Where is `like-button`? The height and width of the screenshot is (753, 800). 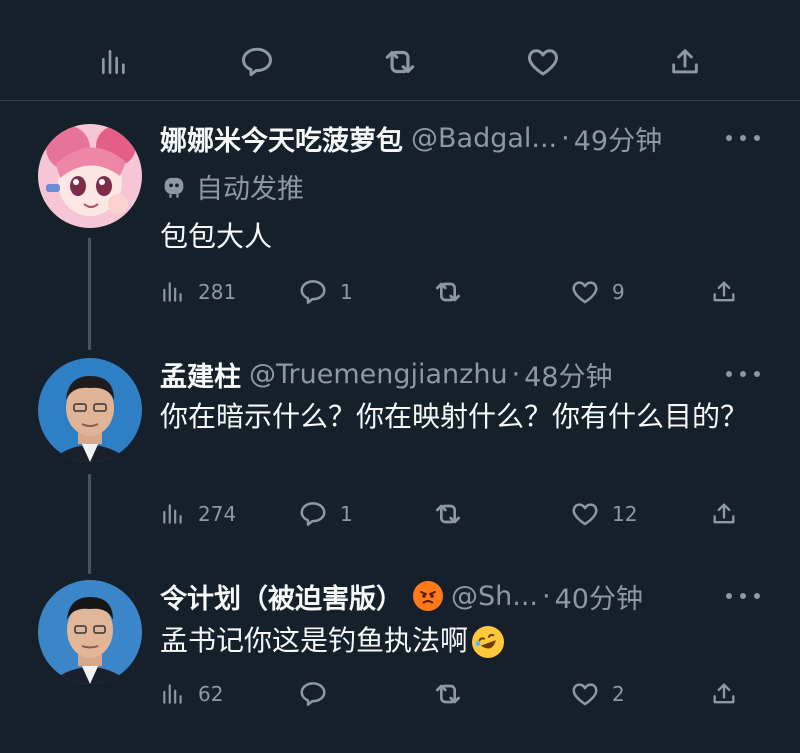
like-button is located at coordinates (543, 62).